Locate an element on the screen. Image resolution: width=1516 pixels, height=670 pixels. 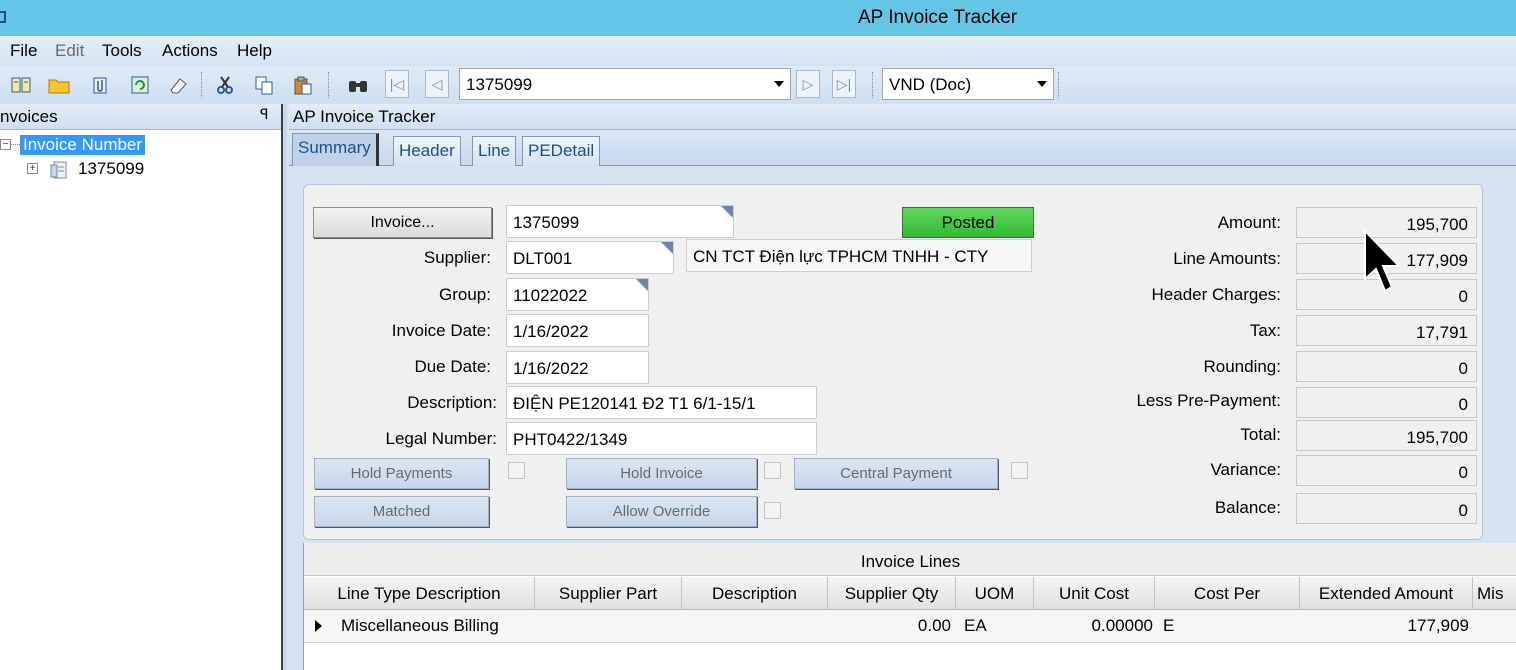
column-header: Supplier Part is located at coordinates (608, 593).